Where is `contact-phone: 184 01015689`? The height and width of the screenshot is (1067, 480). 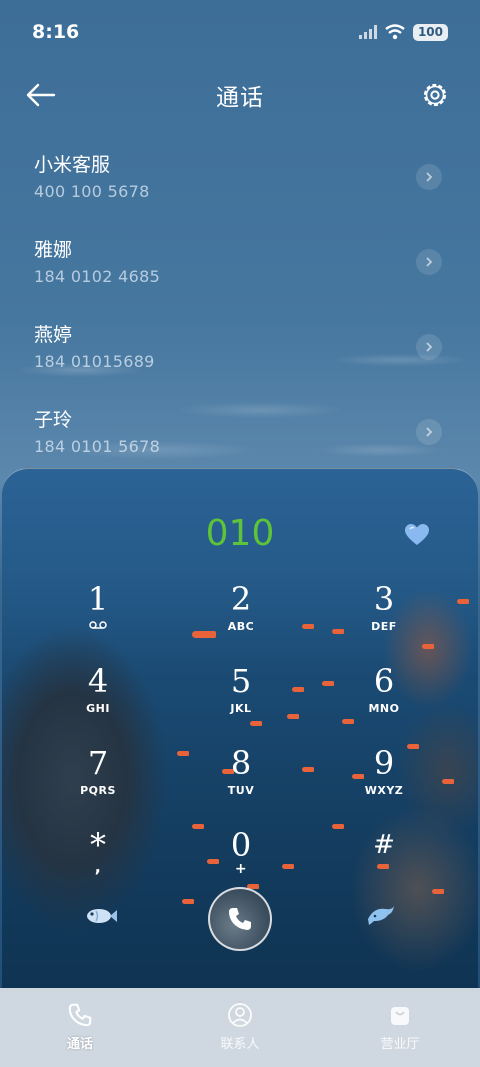 contact-phone: 184 01015689 is located at coordinates (94, 361).